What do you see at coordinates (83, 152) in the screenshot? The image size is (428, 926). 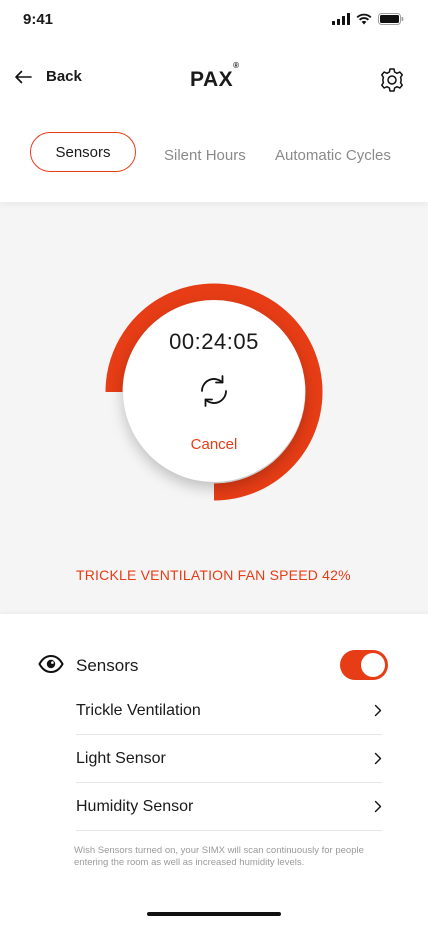 I see `tab-sensors: Sensors` at bounding box center [83, 152].